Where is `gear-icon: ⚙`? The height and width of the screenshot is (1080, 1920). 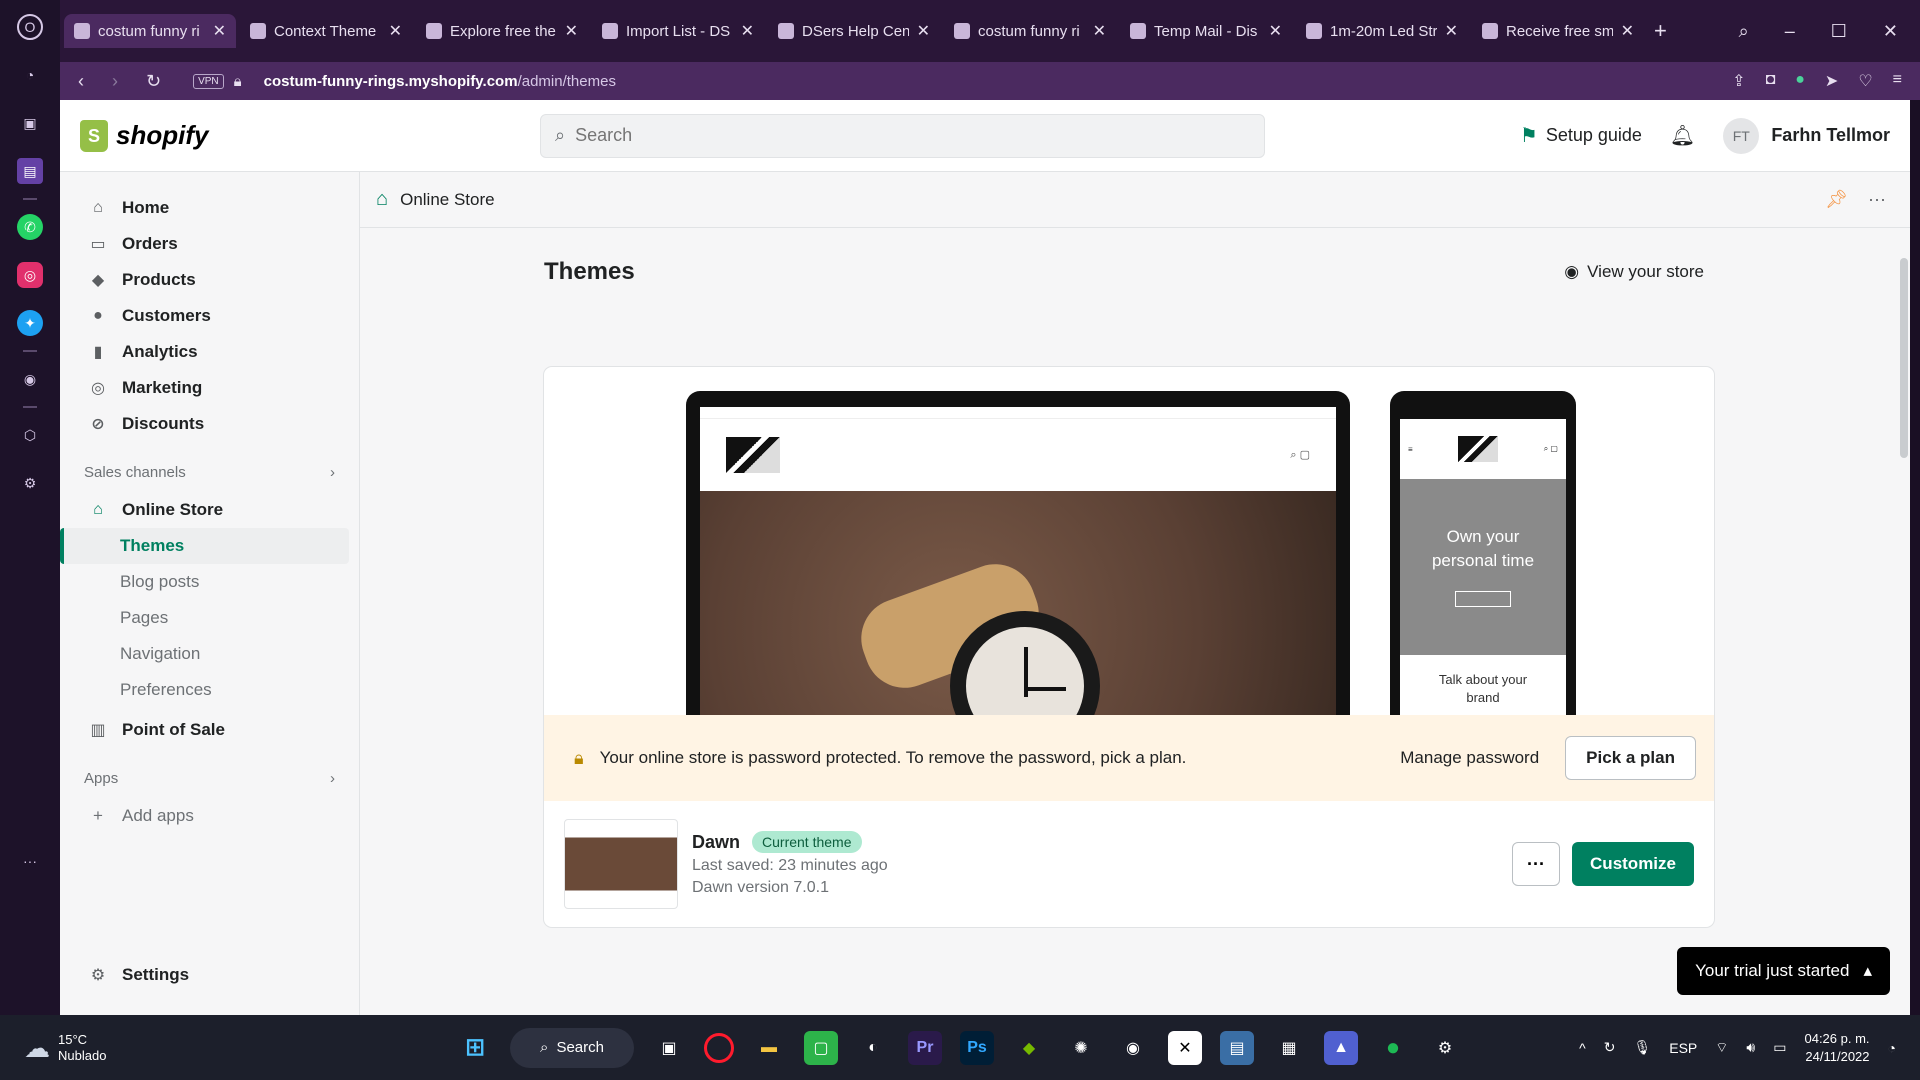 gear-icon: ⚙ is located at coordinates (30, 483).